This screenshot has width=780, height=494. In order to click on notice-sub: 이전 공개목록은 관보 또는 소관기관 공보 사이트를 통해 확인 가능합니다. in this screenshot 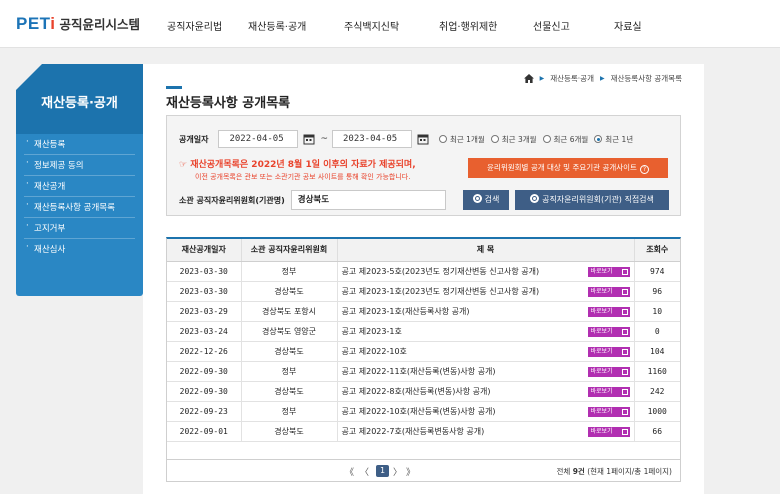, I will do `click(303, 177)`.